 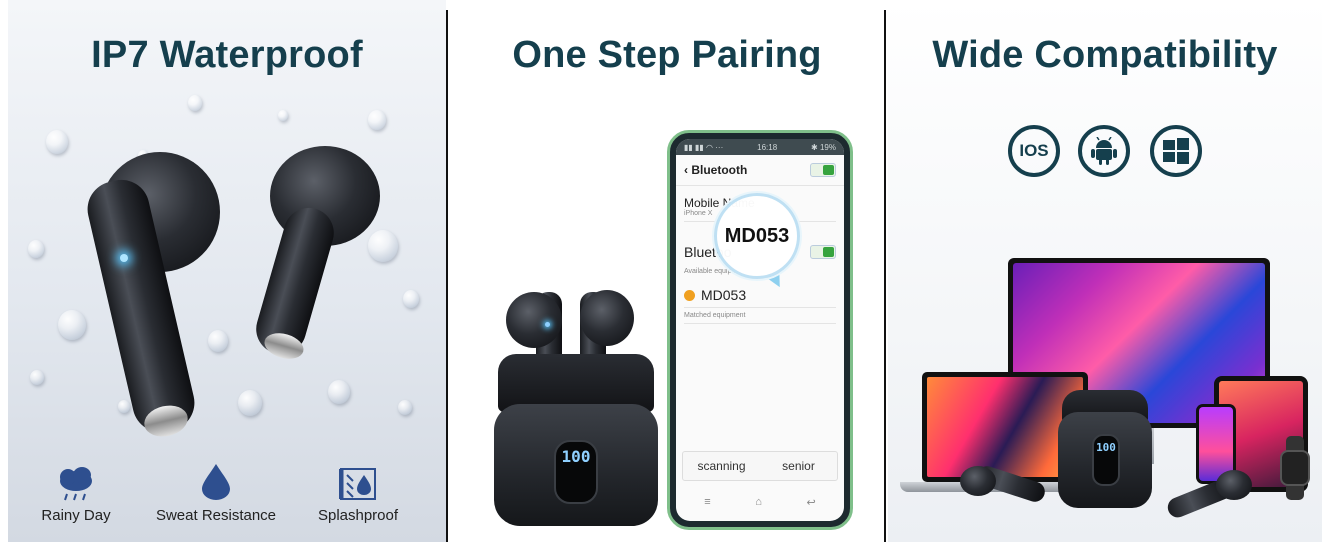 I want to click on earbud-head-right, so click(x=1234, y=485).